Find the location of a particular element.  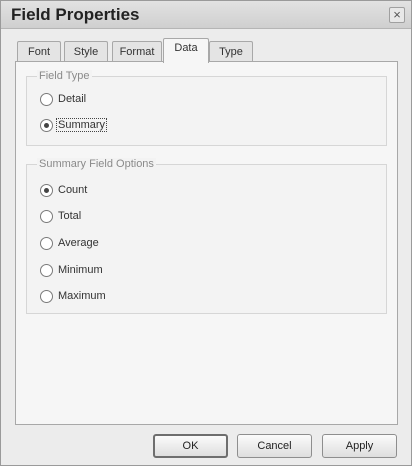

radio-count: Count is located at coordinates (64, 190).